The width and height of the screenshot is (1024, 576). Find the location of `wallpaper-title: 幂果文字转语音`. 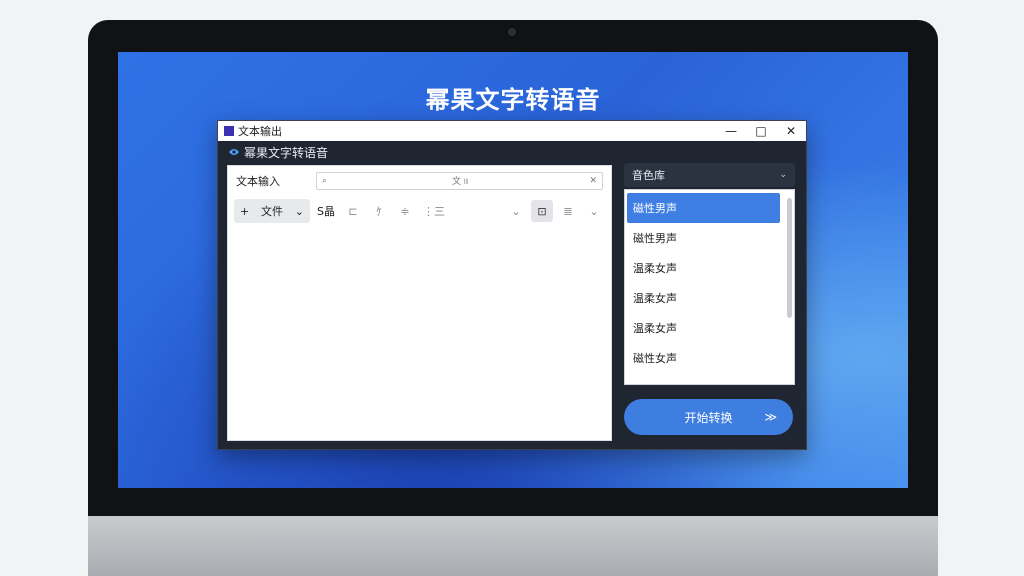

wallpaper-title: 幂果文字转语音 is located at coordinates (513, 100).